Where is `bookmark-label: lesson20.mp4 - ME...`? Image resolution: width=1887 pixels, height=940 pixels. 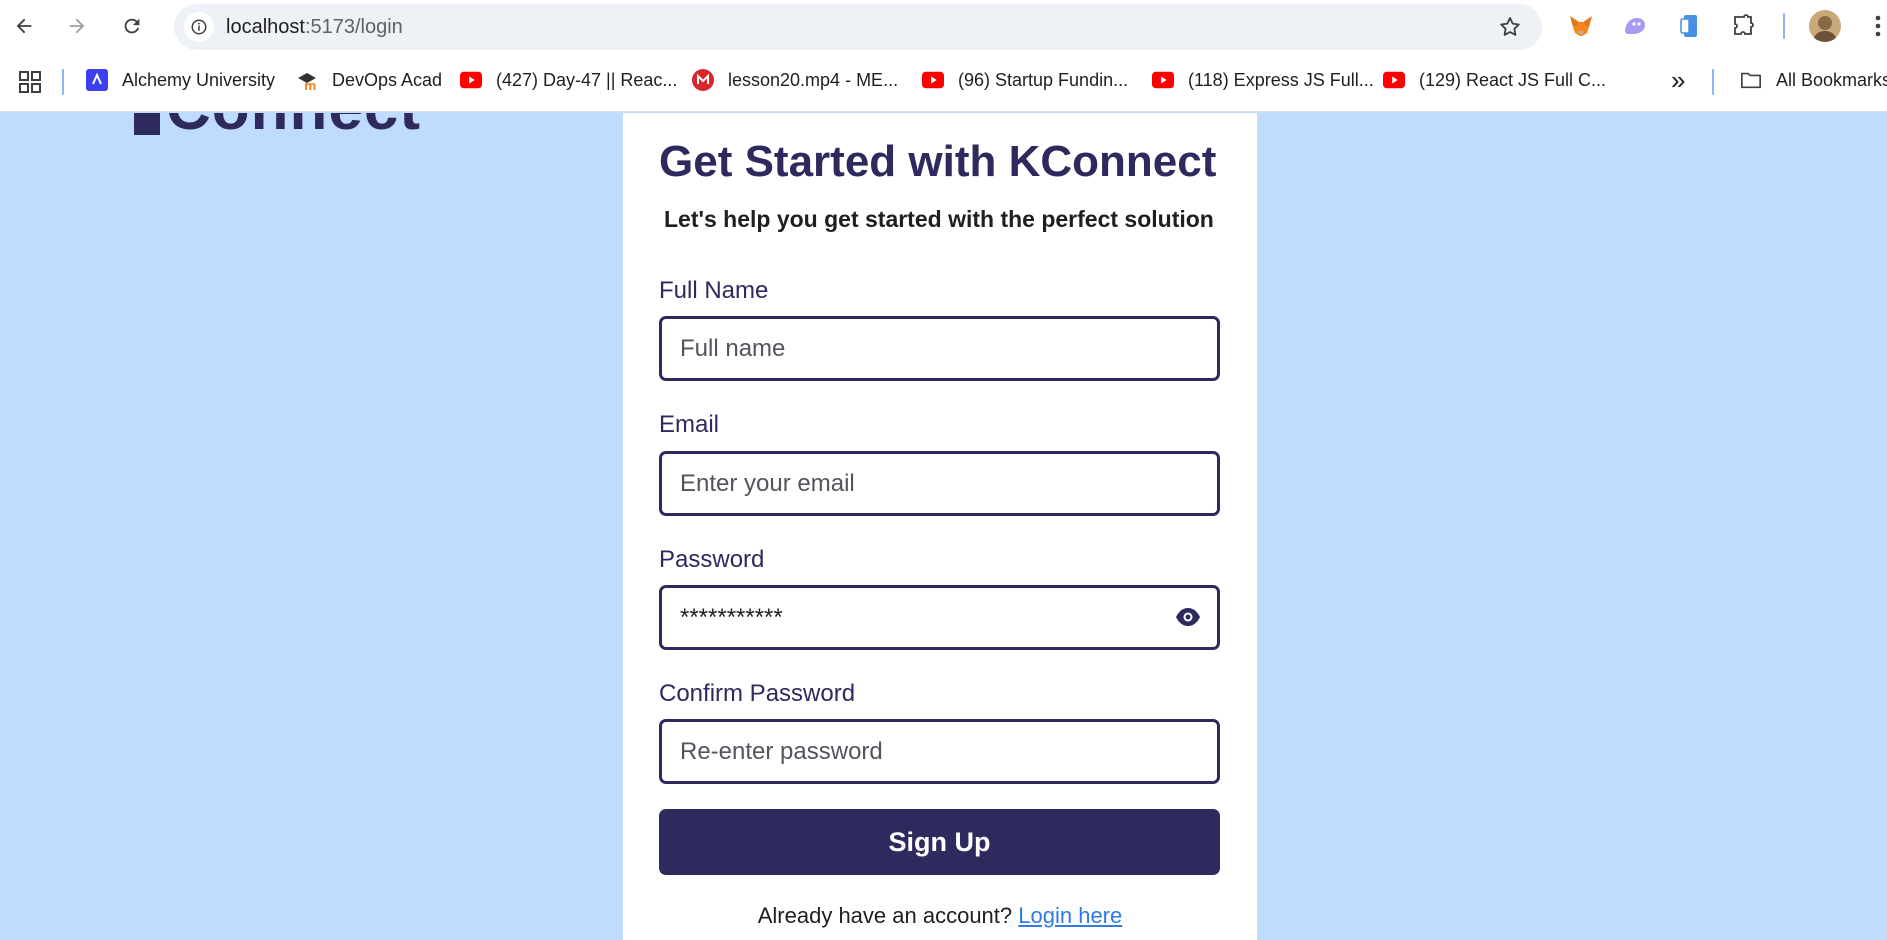
bookmark-label: lesson20.mp4 - ME... is located at coordinates (813, 79).